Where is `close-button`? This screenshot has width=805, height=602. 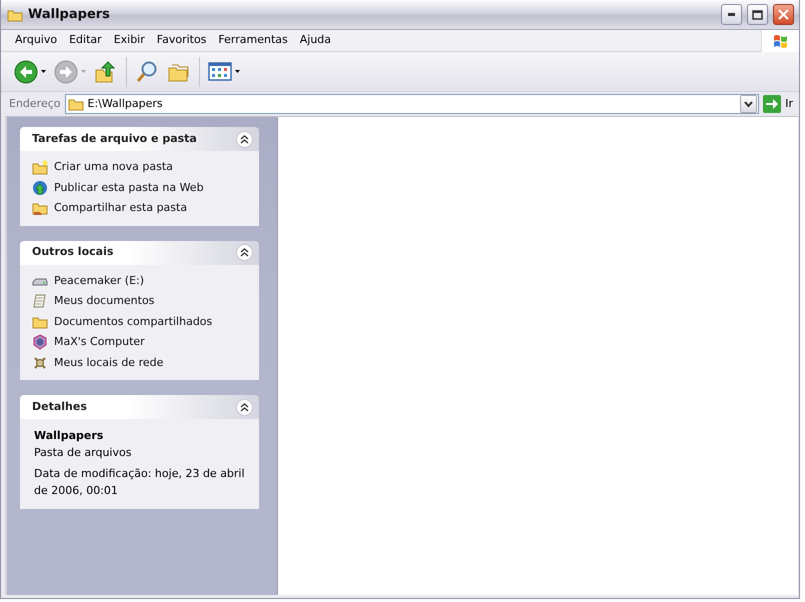
close-button is located at coordinates (783, 14).